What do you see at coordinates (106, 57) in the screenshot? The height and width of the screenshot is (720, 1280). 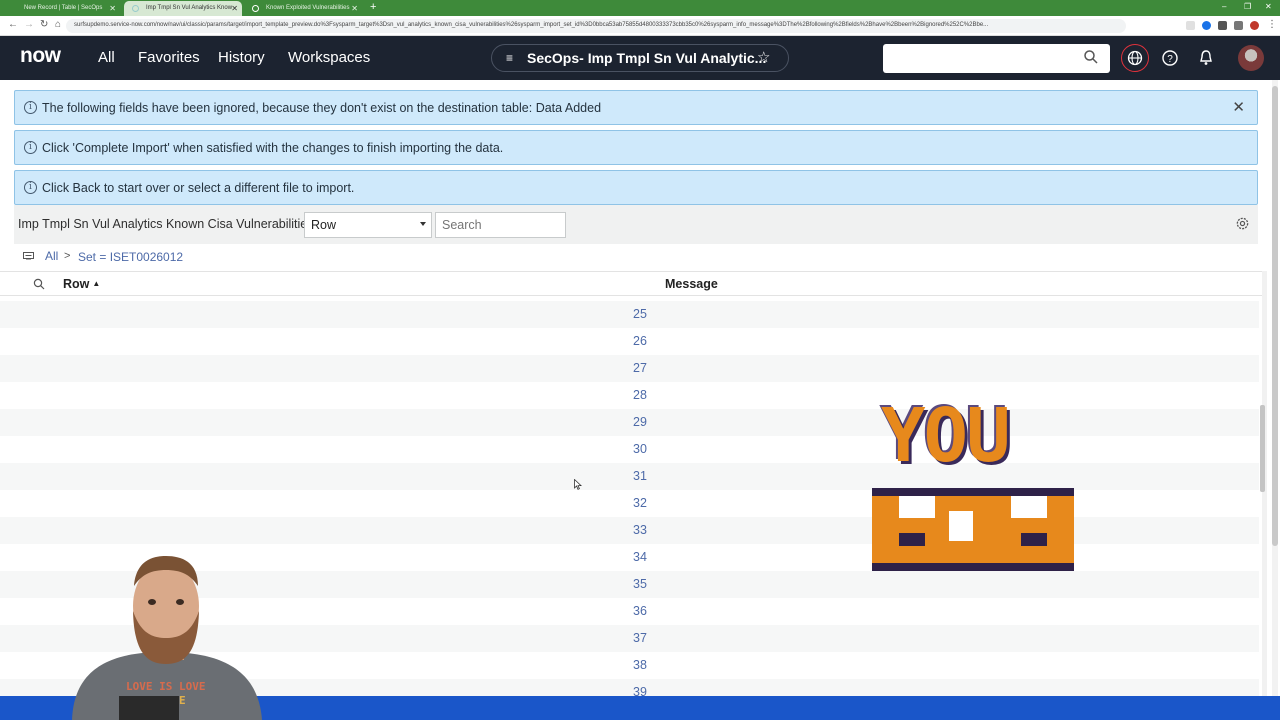 I see `nav-all: All` at bounding box center [106, 57].